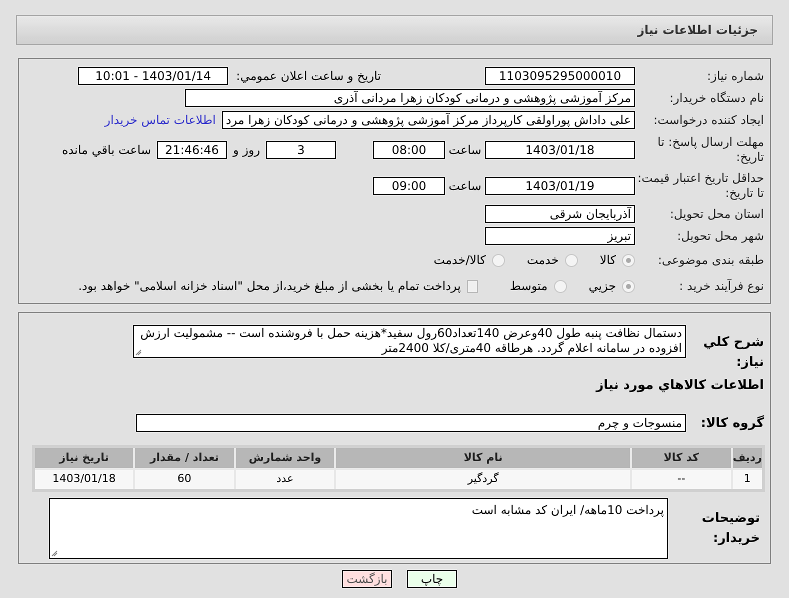  I want to click on text-field: 08:00, so click(409, 150).